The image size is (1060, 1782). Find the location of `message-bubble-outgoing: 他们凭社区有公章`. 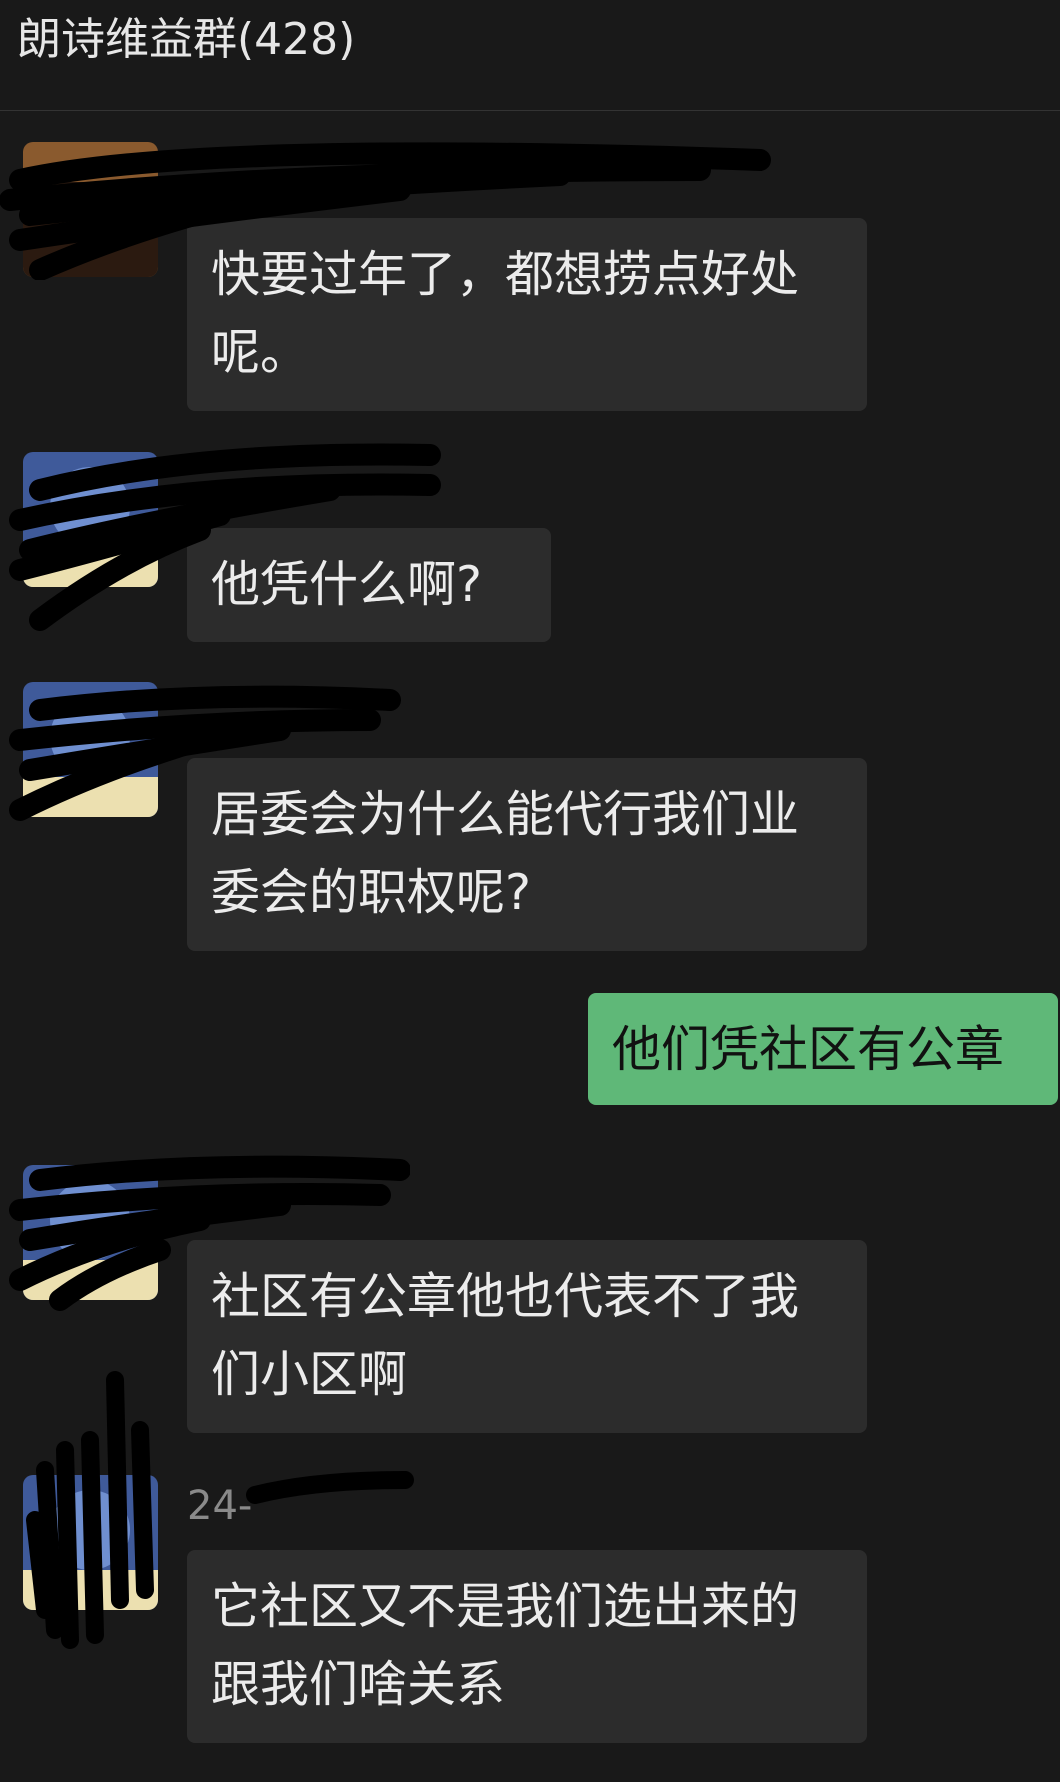

message-bubble-outgoing: 他们凭社区有公章 is located at coordinates (823, 1049).